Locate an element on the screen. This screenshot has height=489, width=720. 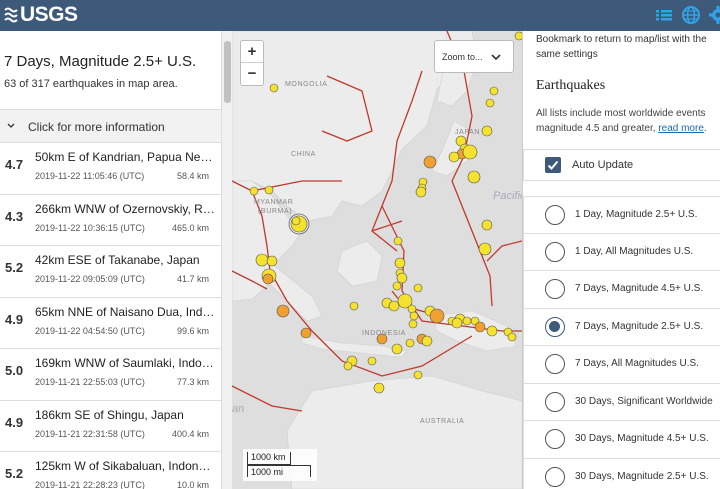
feed-option: 7 Days, Magnitude 4.5+ U.S. is located at coordinates (621, 290).